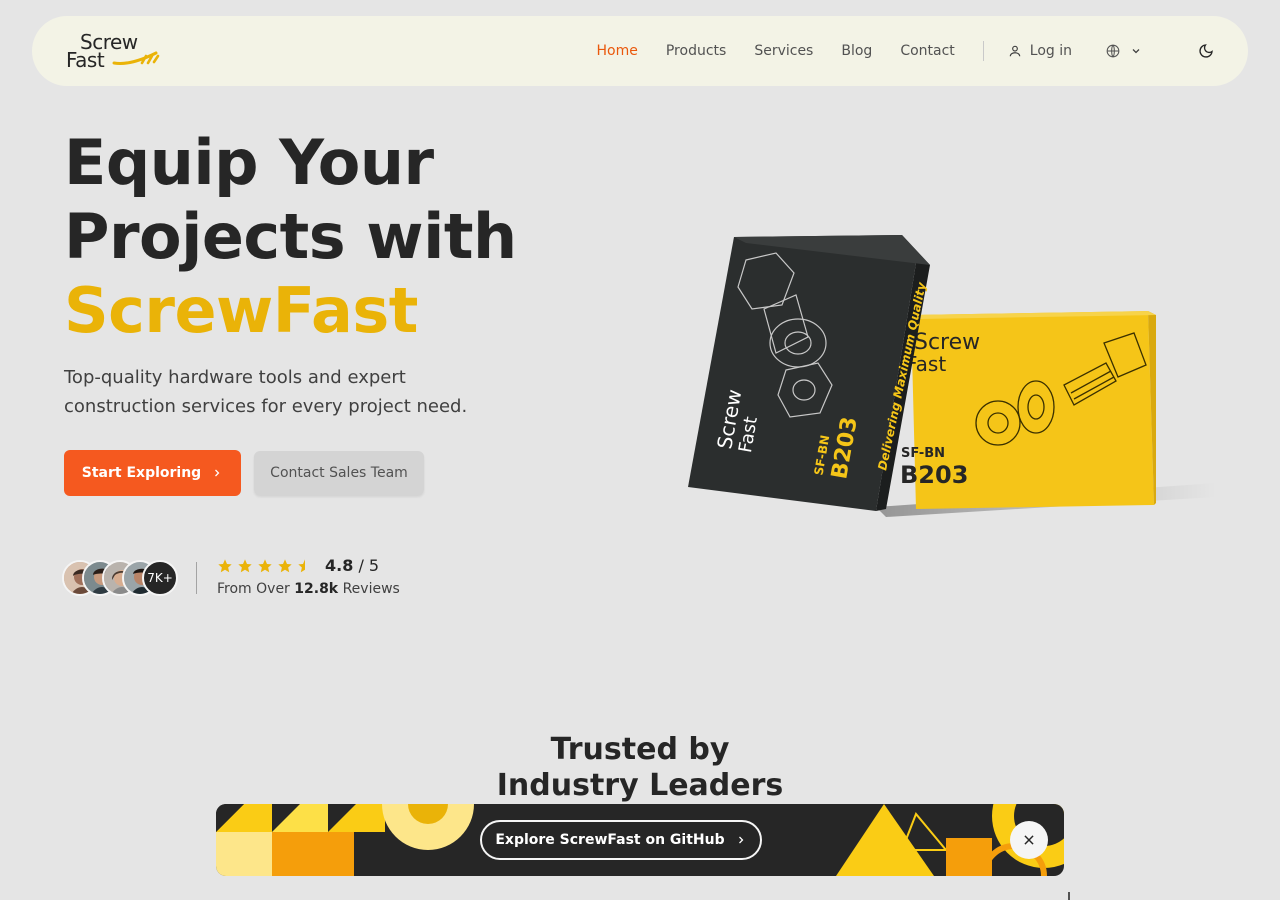 This screenshot has width=1280, height=900. I want to click on divider, so click(1069, 896).